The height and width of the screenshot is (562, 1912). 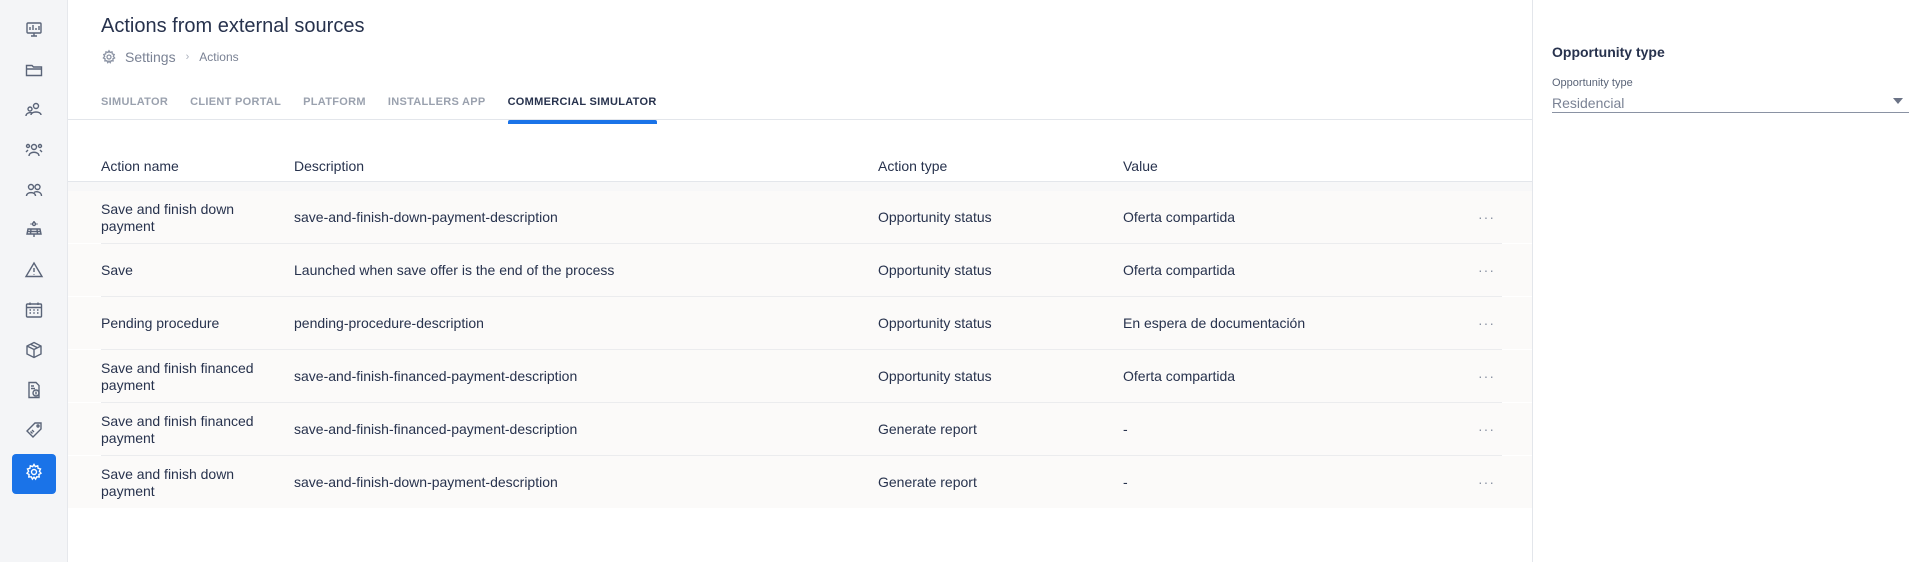 I want to click on cell-action-name: Pending procedure, so click(x=160, y=323).